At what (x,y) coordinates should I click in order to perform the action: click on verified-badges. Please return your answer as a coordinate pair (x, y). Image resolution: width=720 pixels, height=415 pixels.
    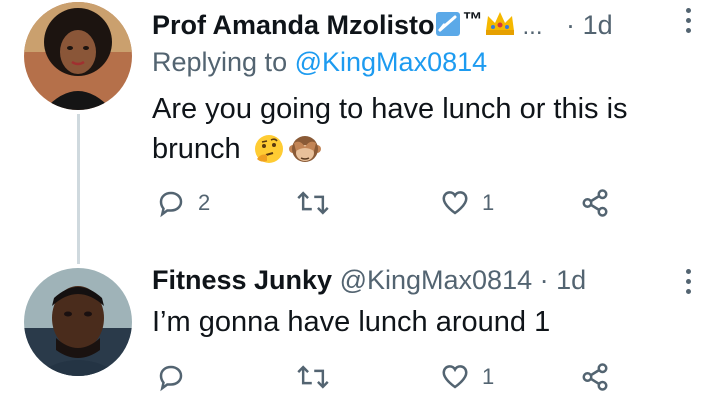
    Looking at the image, I should click on (449, 27).